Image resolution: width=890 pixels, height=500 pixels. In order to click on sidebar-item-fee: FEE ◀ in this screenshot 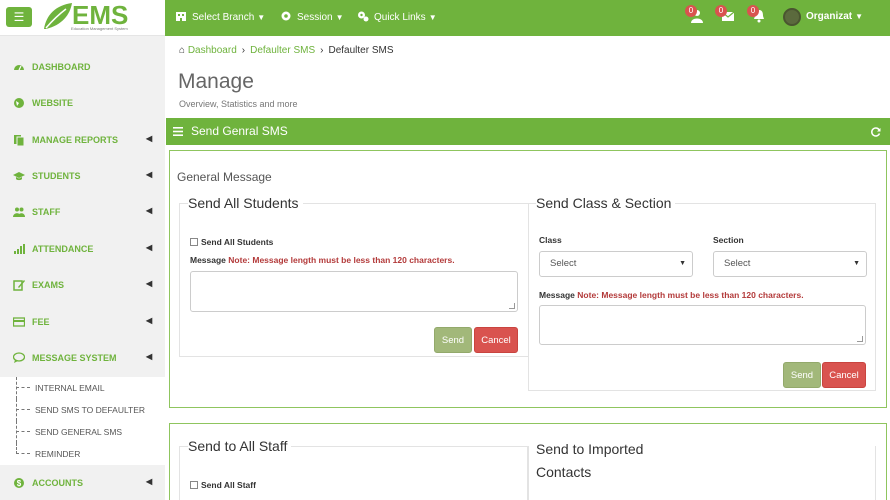, I will do `click(82, 322)`.